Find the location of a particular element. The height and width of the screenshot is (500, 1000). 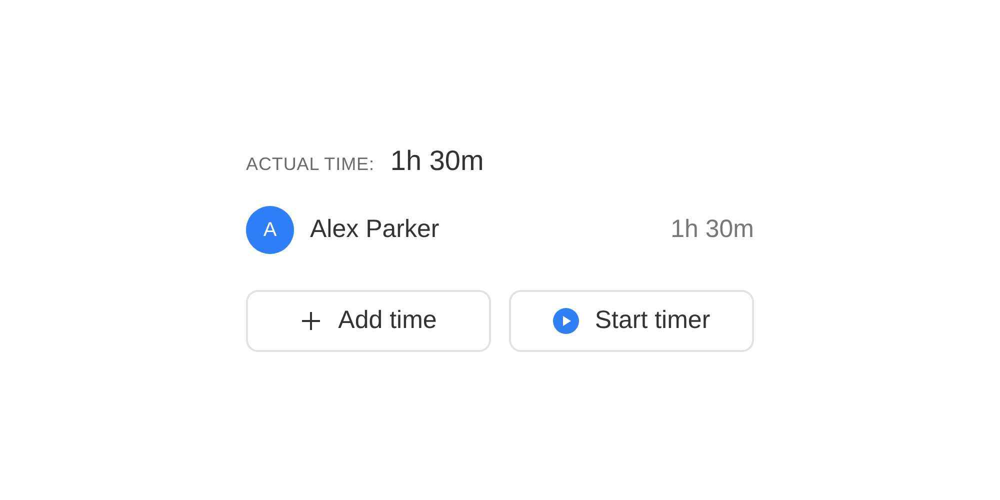

start-timer-button: Start timer is located at coordinates (631, 321).